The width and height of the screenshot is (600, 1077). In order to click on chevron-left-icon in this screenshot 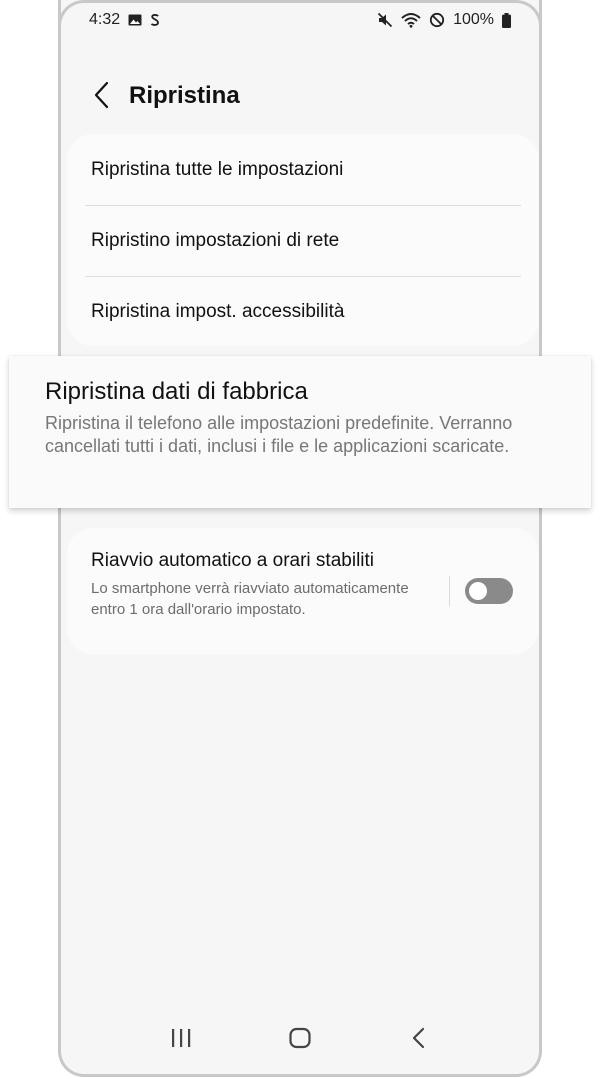, I will do `click(101, 95)`.